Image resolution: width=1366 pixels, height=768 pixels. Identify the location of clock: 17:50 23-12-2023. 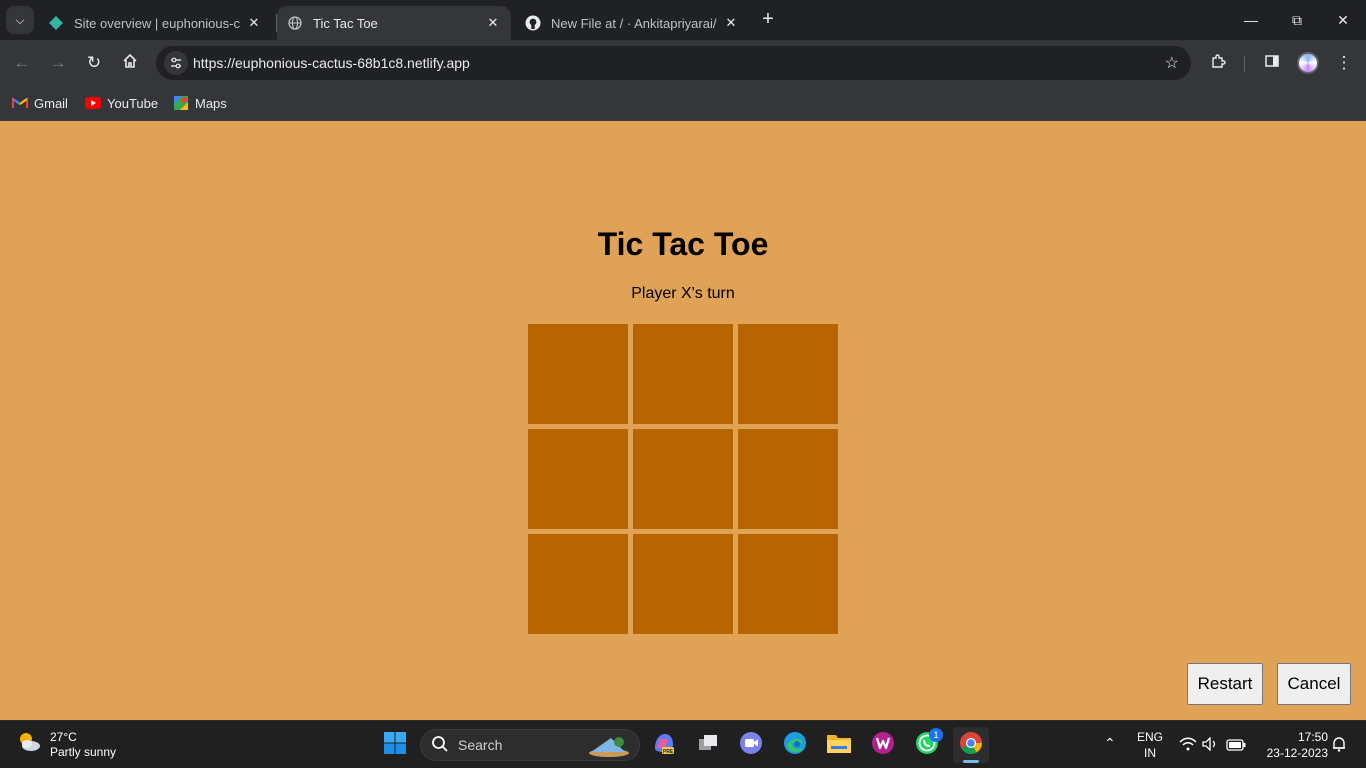
(1292, 745).